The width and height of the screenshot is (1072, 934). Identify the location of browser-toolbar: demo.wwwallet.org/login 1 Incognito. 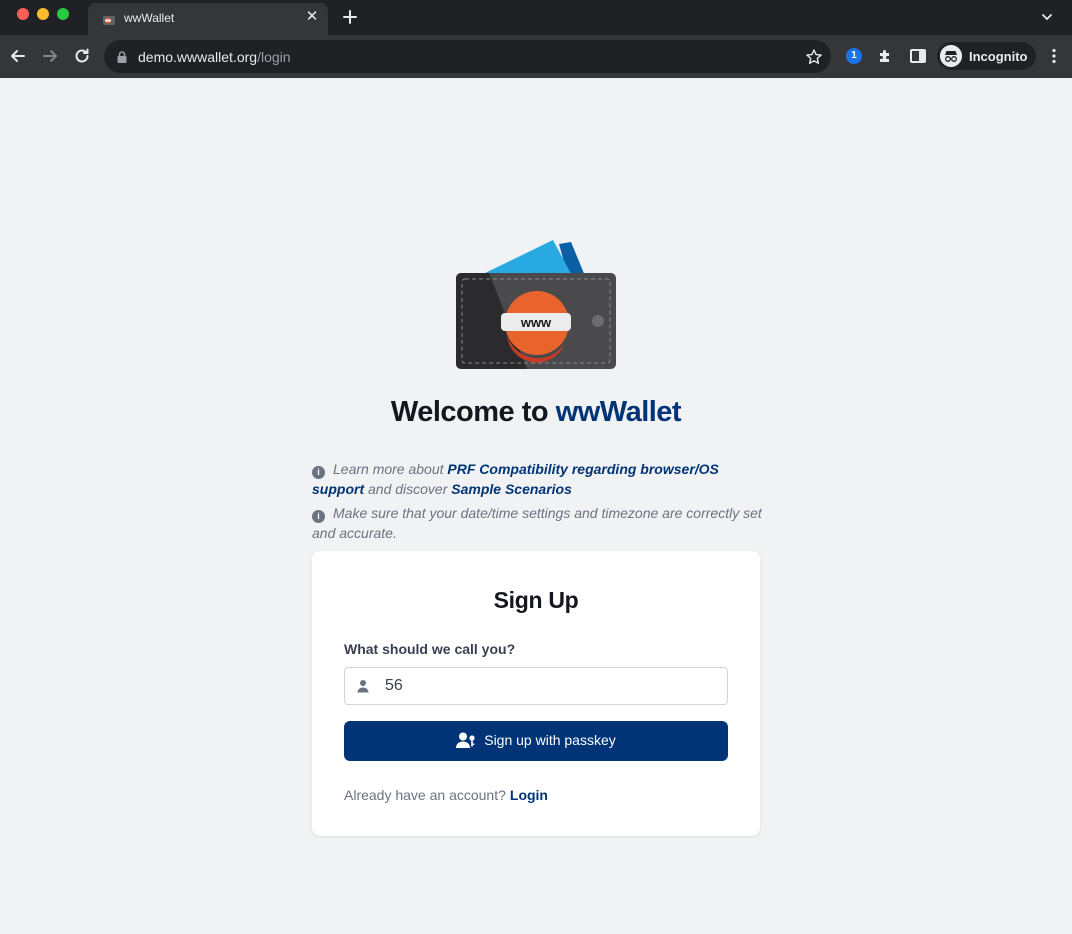
(536, 56).